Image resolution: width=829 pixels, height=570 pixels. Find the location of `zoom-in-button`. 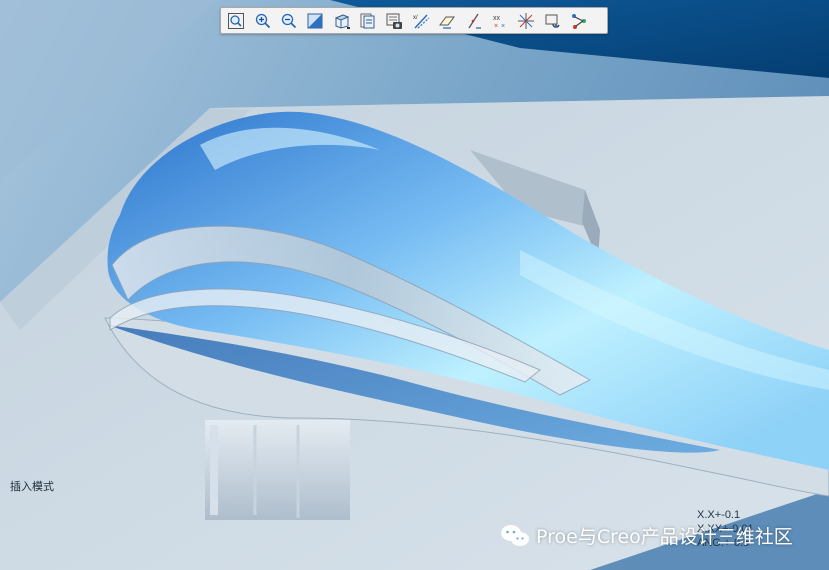

zoom-in-button is located at coordinates (263, 21).